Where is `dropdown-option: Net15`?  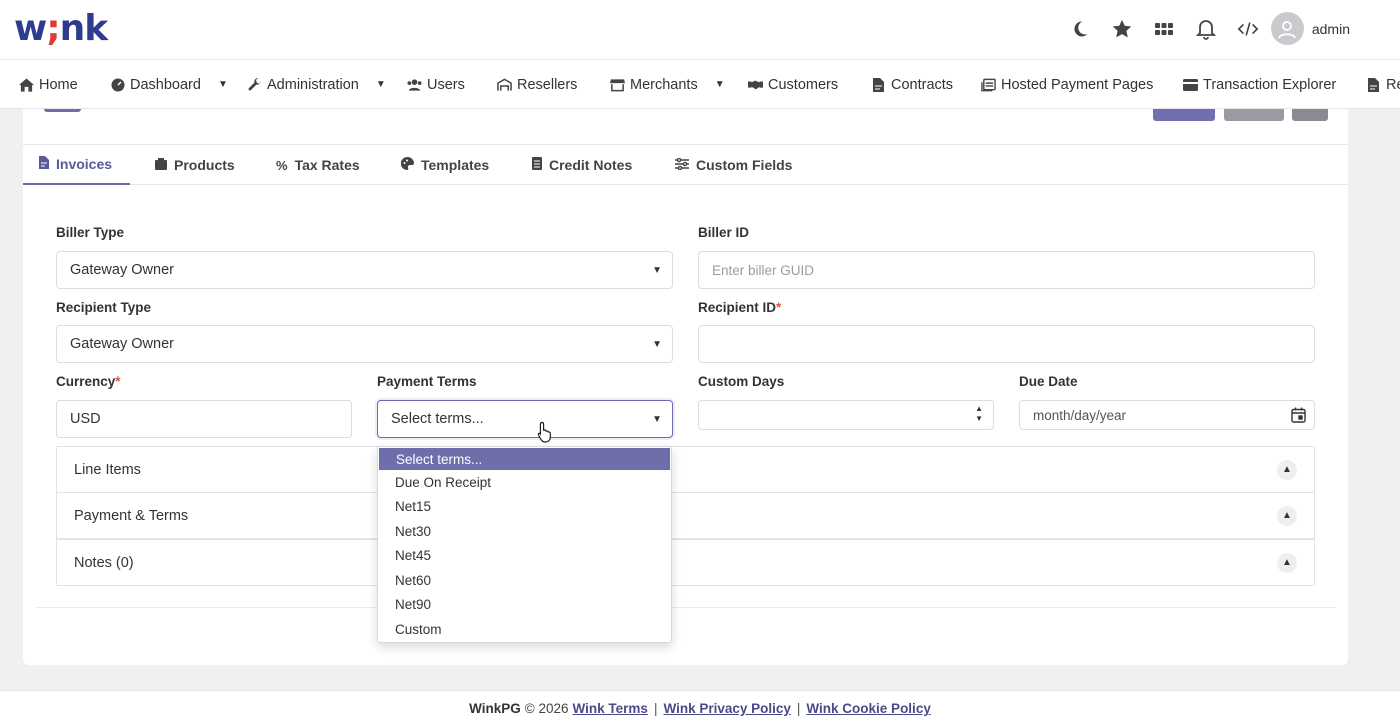
dropdown-option: Net15 is located at coordinates (524, 507).